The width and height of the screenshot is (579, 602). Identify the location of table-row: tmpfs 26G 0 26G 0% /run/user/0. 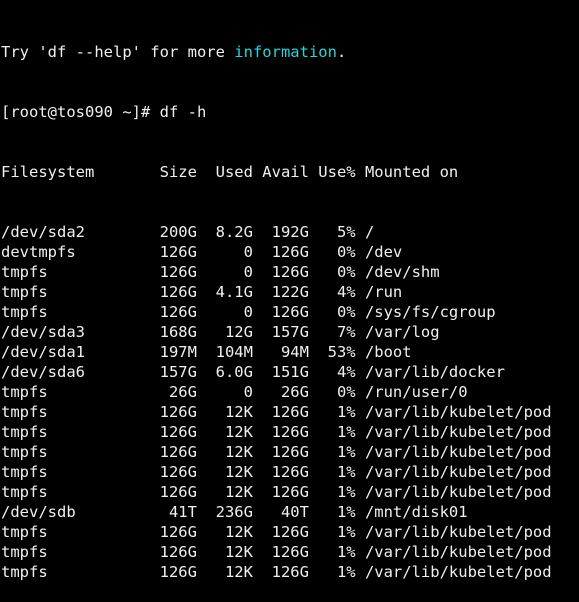
(234, 392).